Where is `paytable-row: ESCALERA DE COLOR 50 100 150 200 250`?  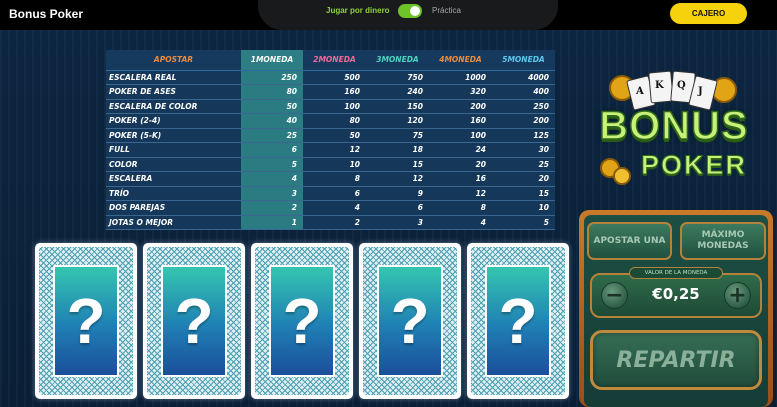 paytable-row: ESCALERA DE COLOR 50 100 150 200 250 is located at coordinates (330, 106).